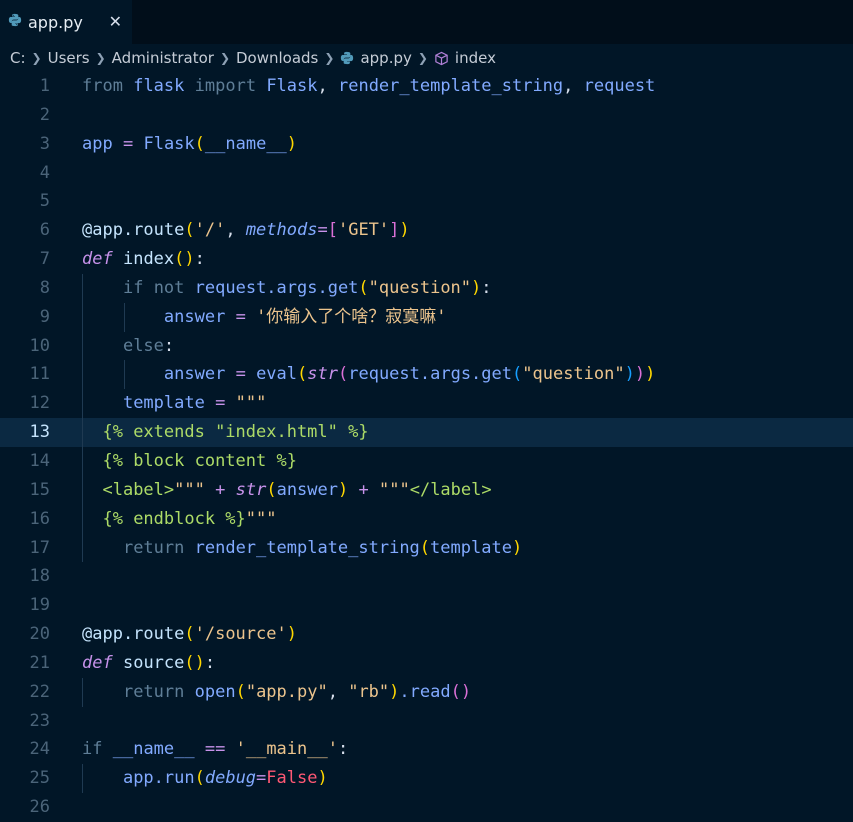 The image size is (853, 822). I want to click on code-token: import, so click(225, 86).